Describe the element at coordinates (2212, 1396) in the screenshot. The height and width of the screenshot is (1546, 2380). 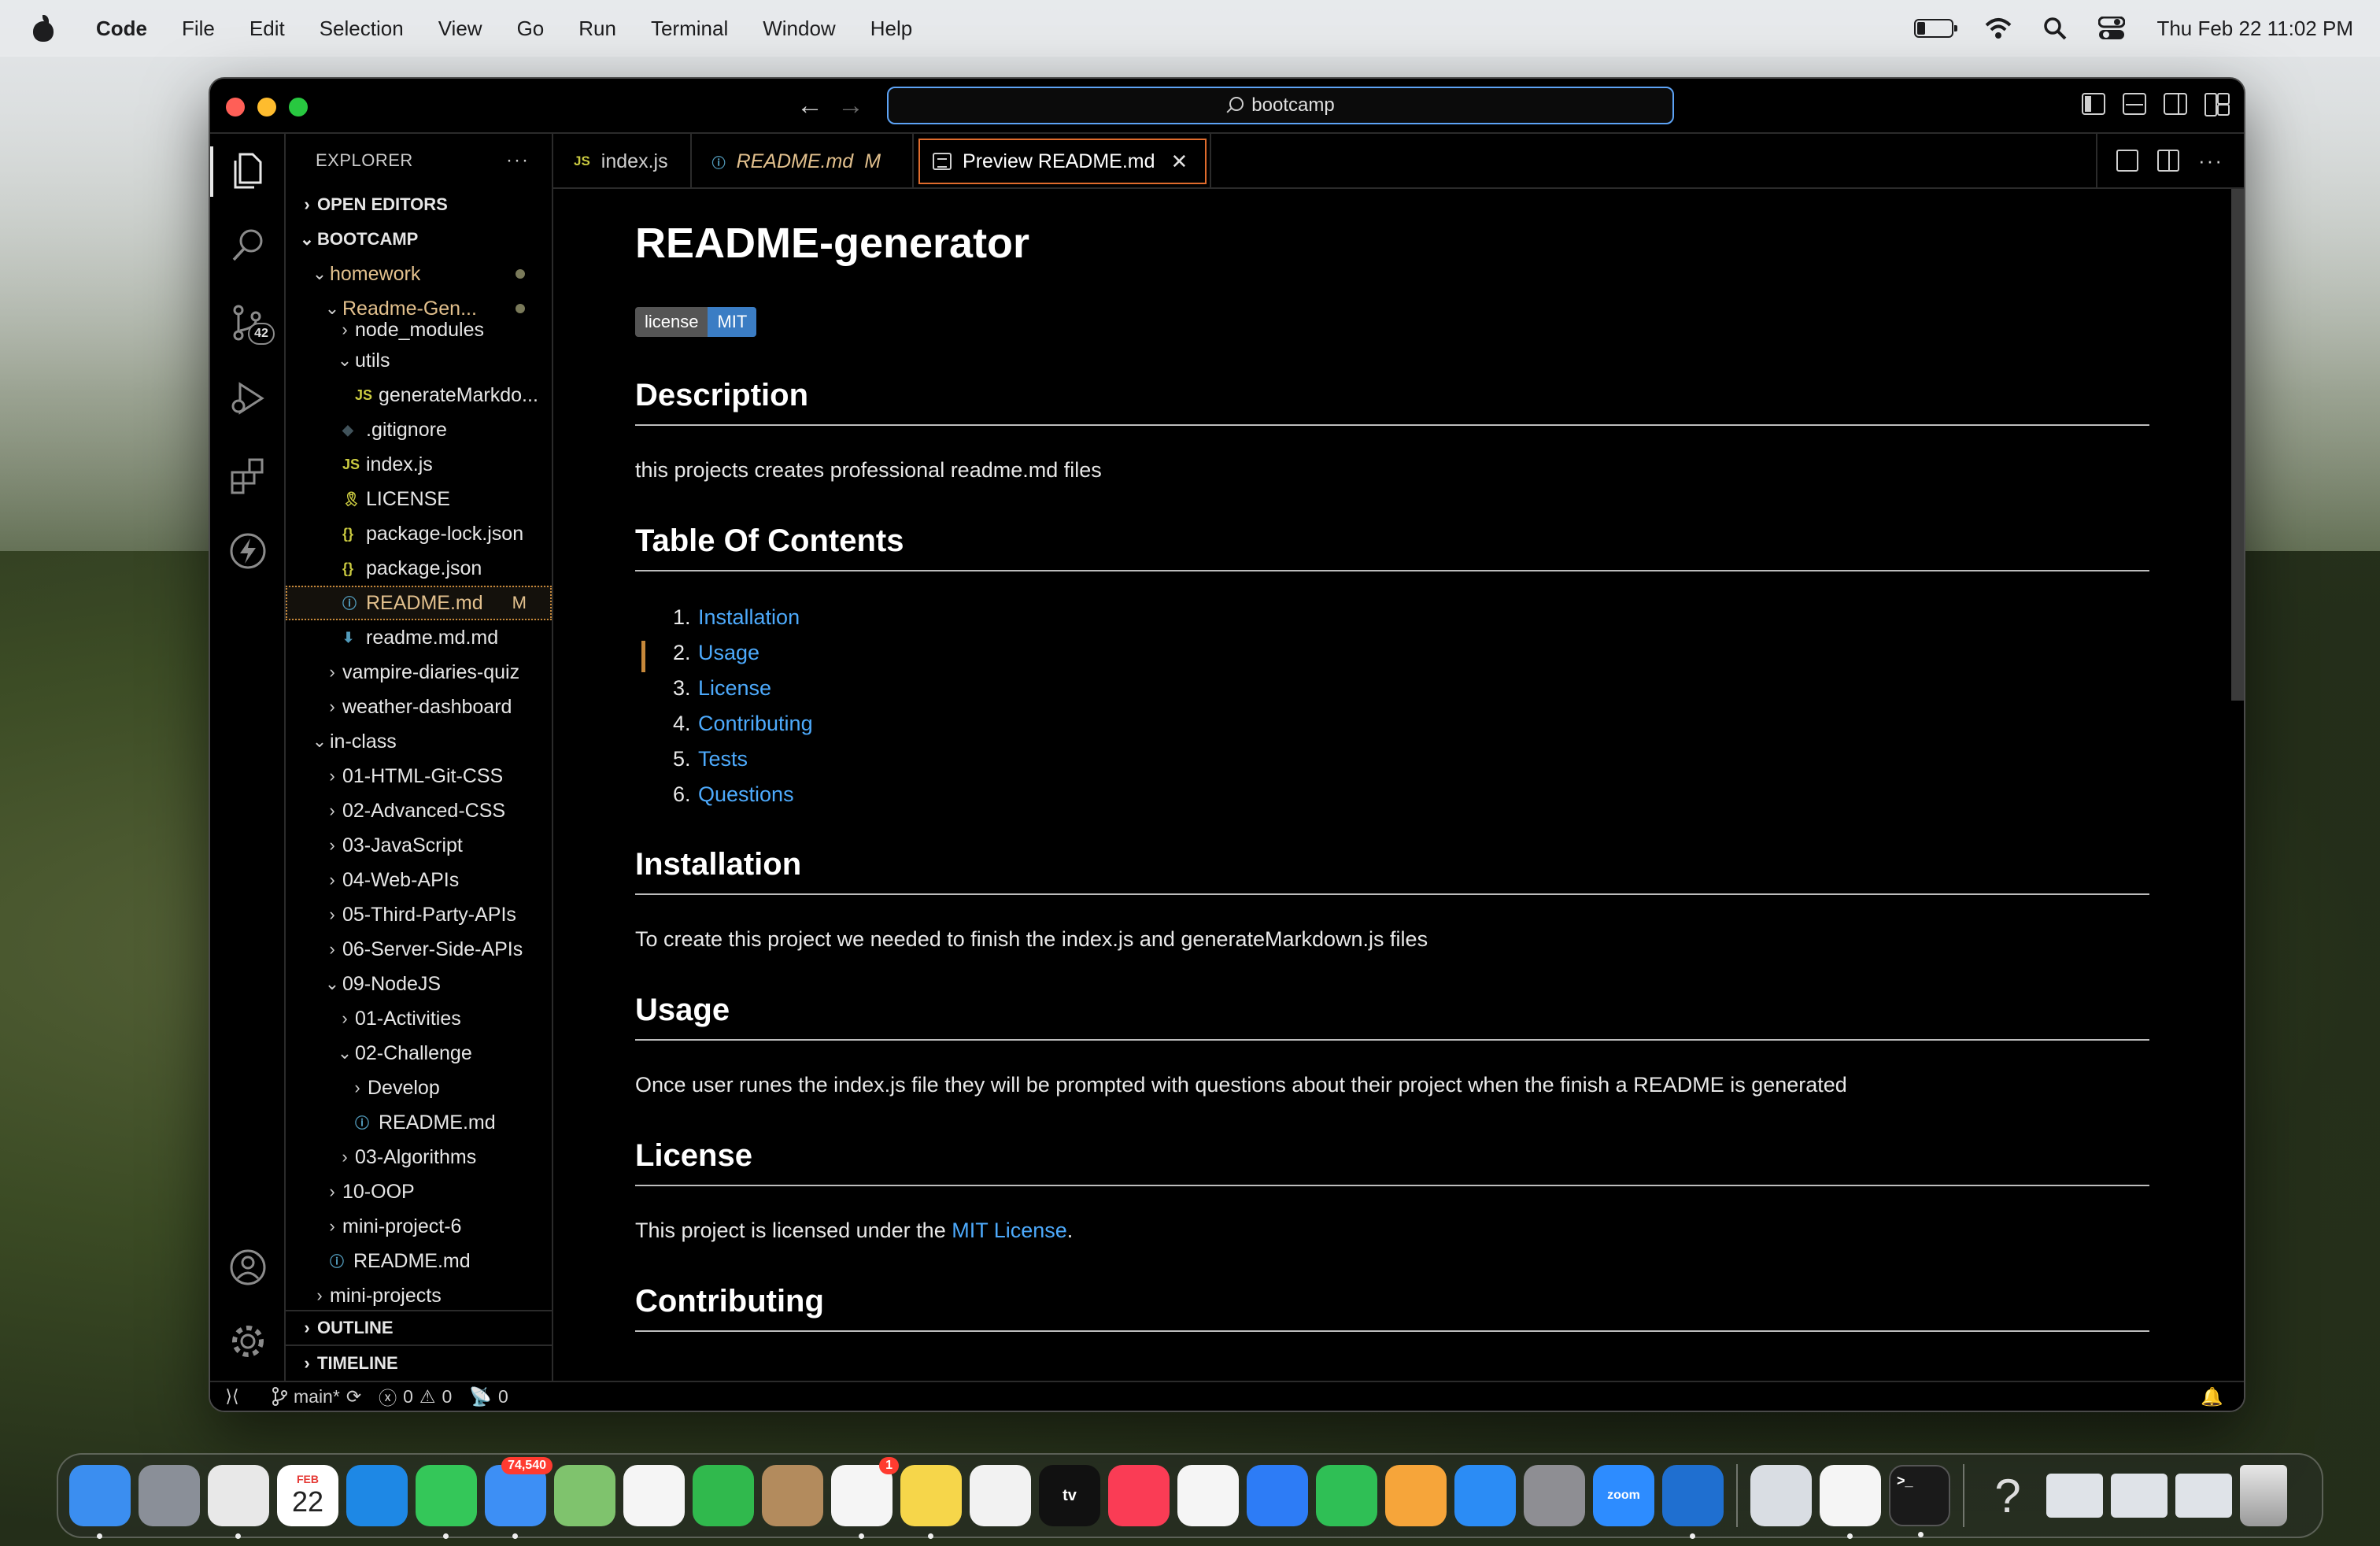
I see `notifications-bell-icon: 🔔` at that location.